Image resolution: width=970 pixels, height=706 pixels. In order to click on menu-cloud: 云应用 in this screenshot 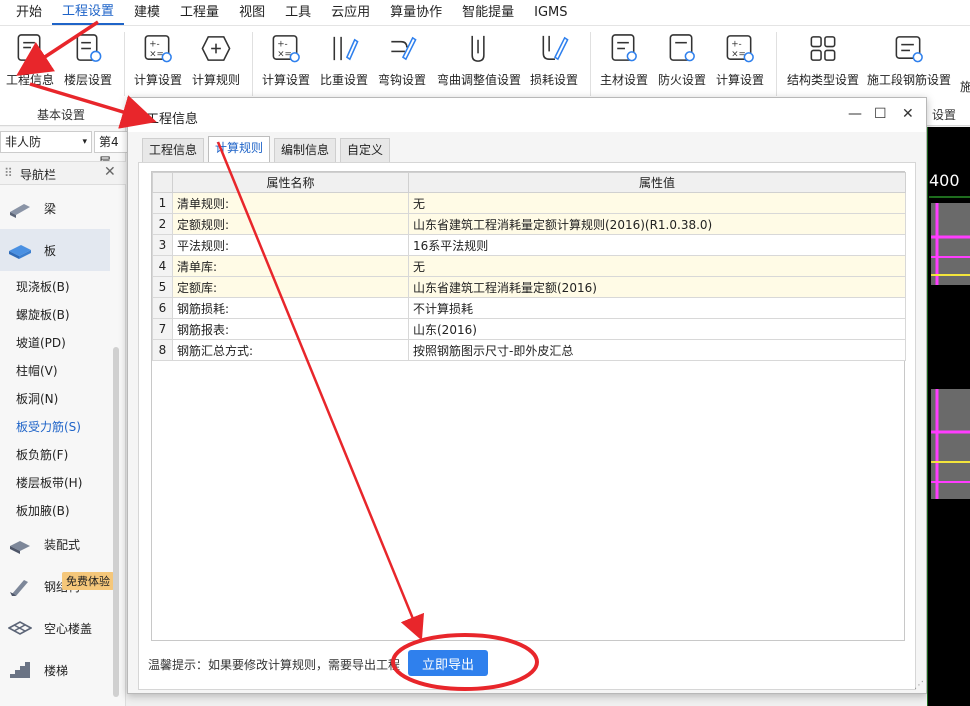, I will do `click(350, 13)`.